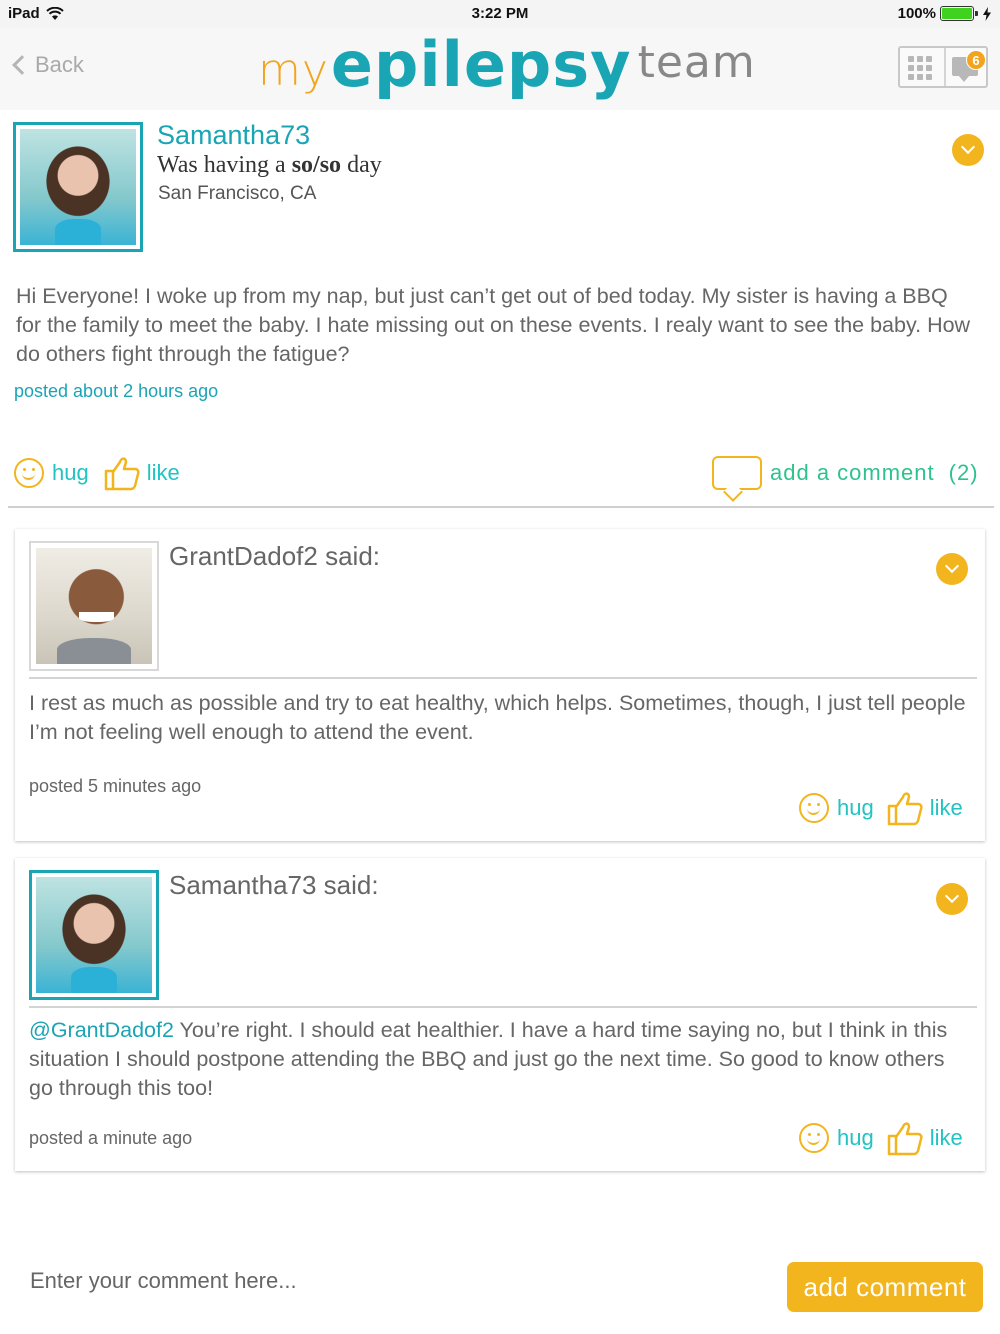  I want to click on post-mood: Was having a so/so day, so click(269, 165).